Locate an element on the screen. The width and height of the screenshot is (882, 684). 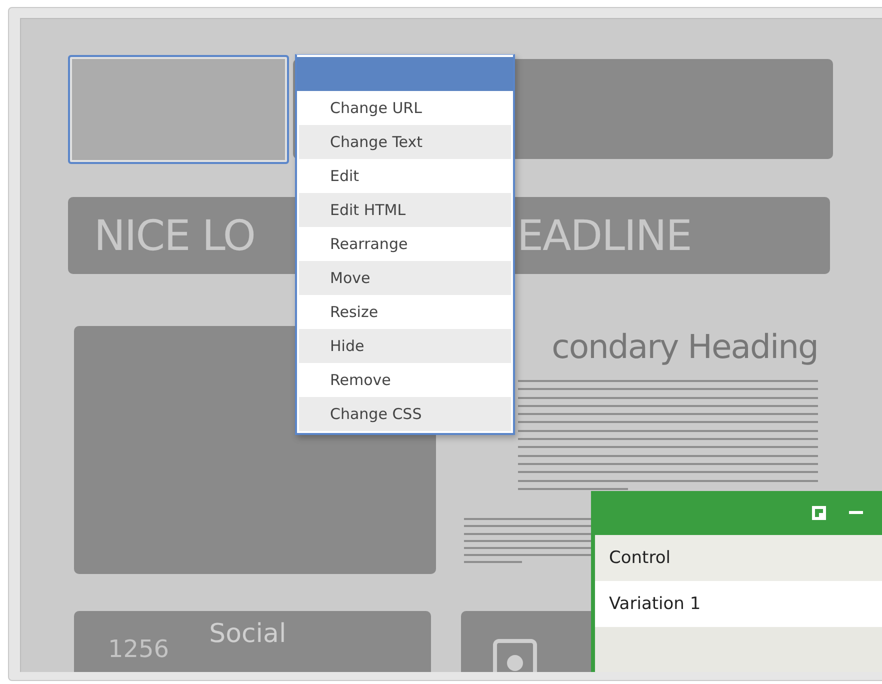
selected-block is located at coordinates (178, 109).